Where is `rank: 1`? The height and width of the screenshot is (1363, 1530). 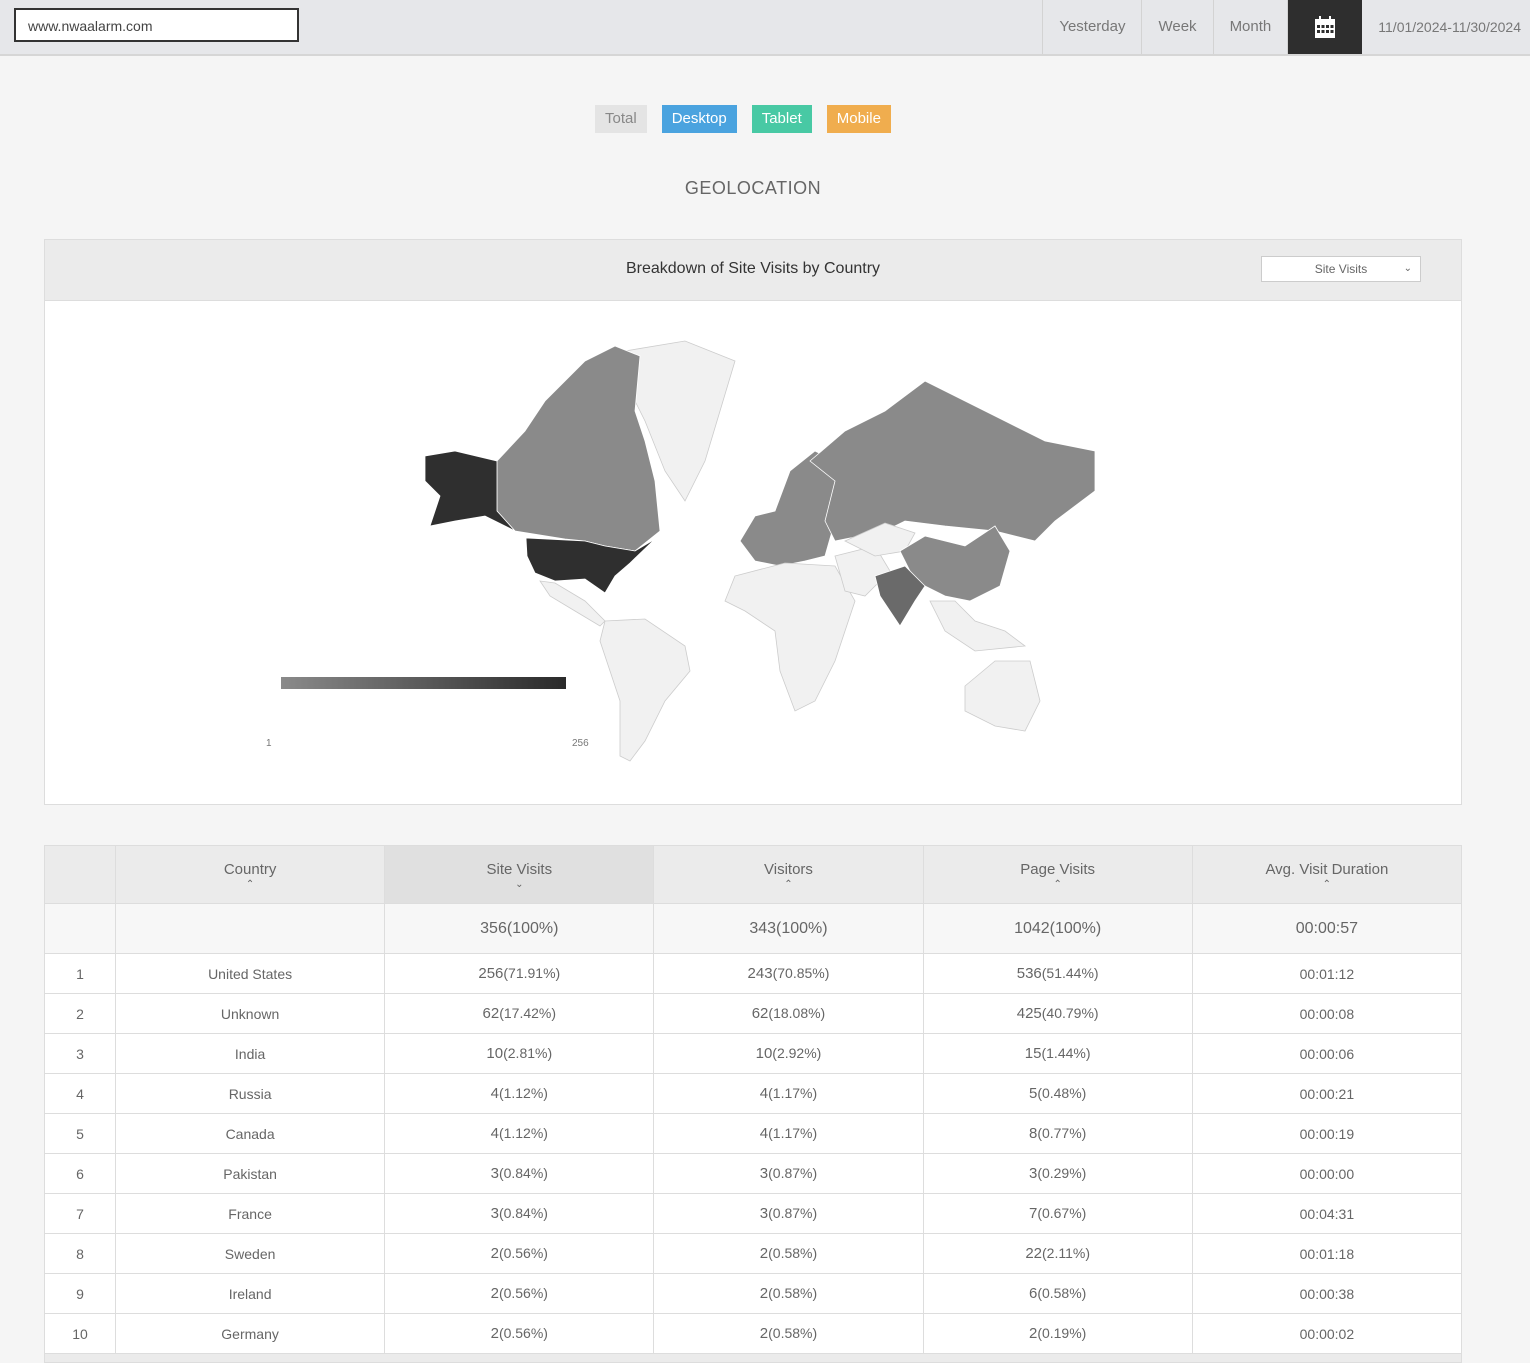
rank: 1 is located at coordinates (80, 973).